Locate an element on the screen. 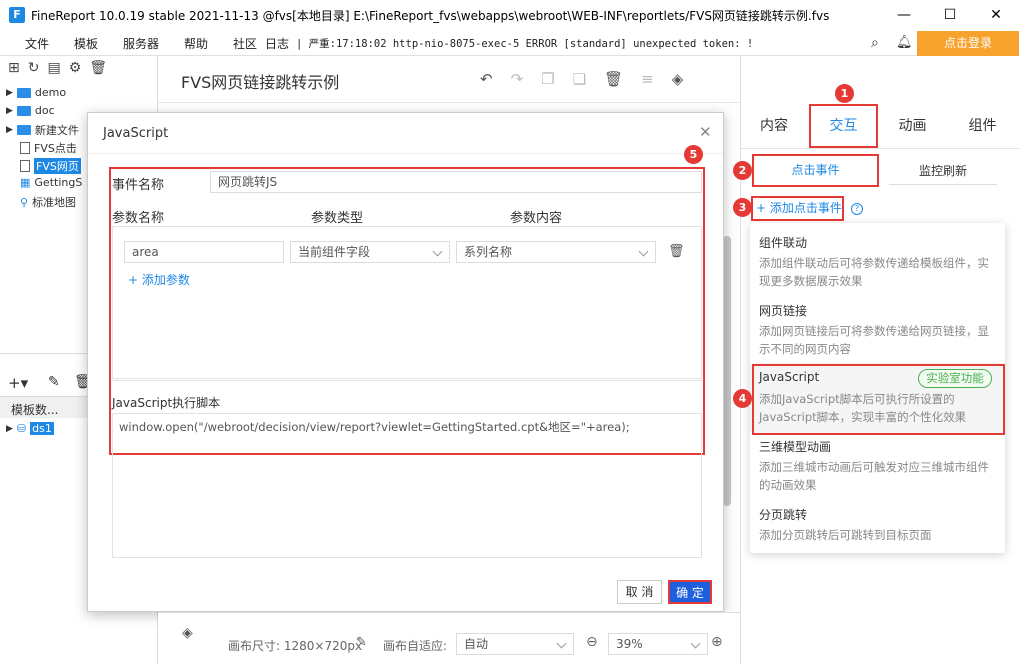 This screenshot has width=1019, height=664. zoom-in-icon: ⊕ is located at coordinates (717, 642).